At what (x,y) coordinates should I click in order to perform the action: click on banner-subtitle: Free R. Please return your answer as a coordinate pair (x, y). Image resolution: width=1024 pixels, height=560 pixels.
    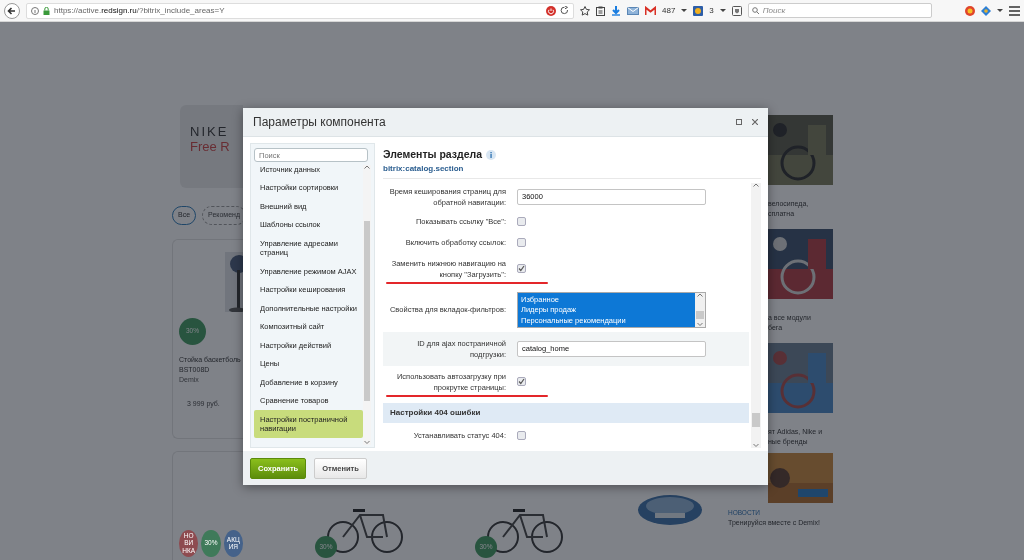
    Looking at the image, I should click on (210, 147).